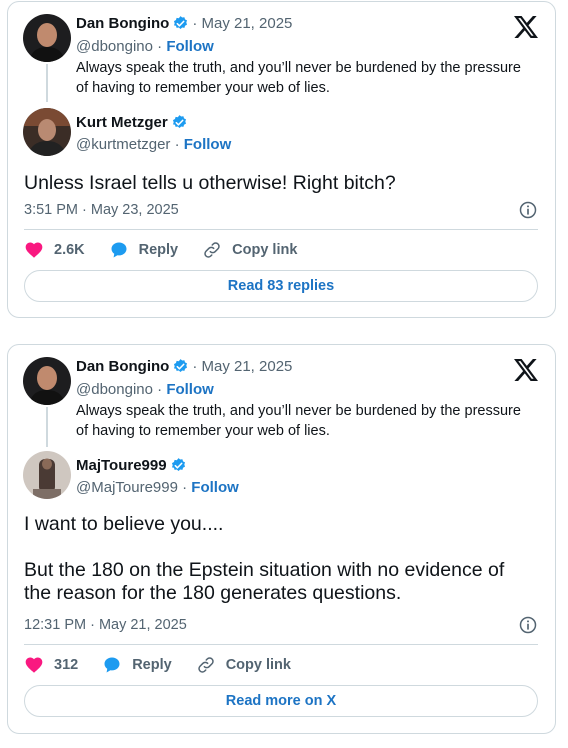 The height and width of the screenshot is (748, 568). Describe the element at coordinates (281, 701) in the screenshot. I see `read-more-button: Read more on X` at that location.